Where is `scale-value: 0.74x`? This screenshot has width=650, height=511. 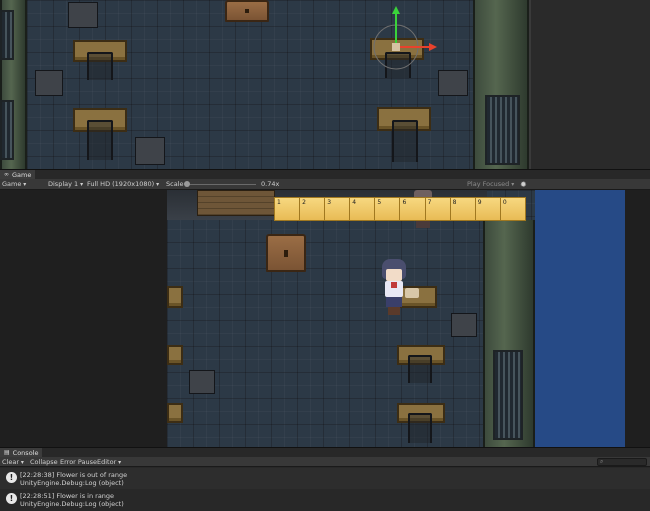
scale-value: 0.74x is located at coordinates (270, 184).